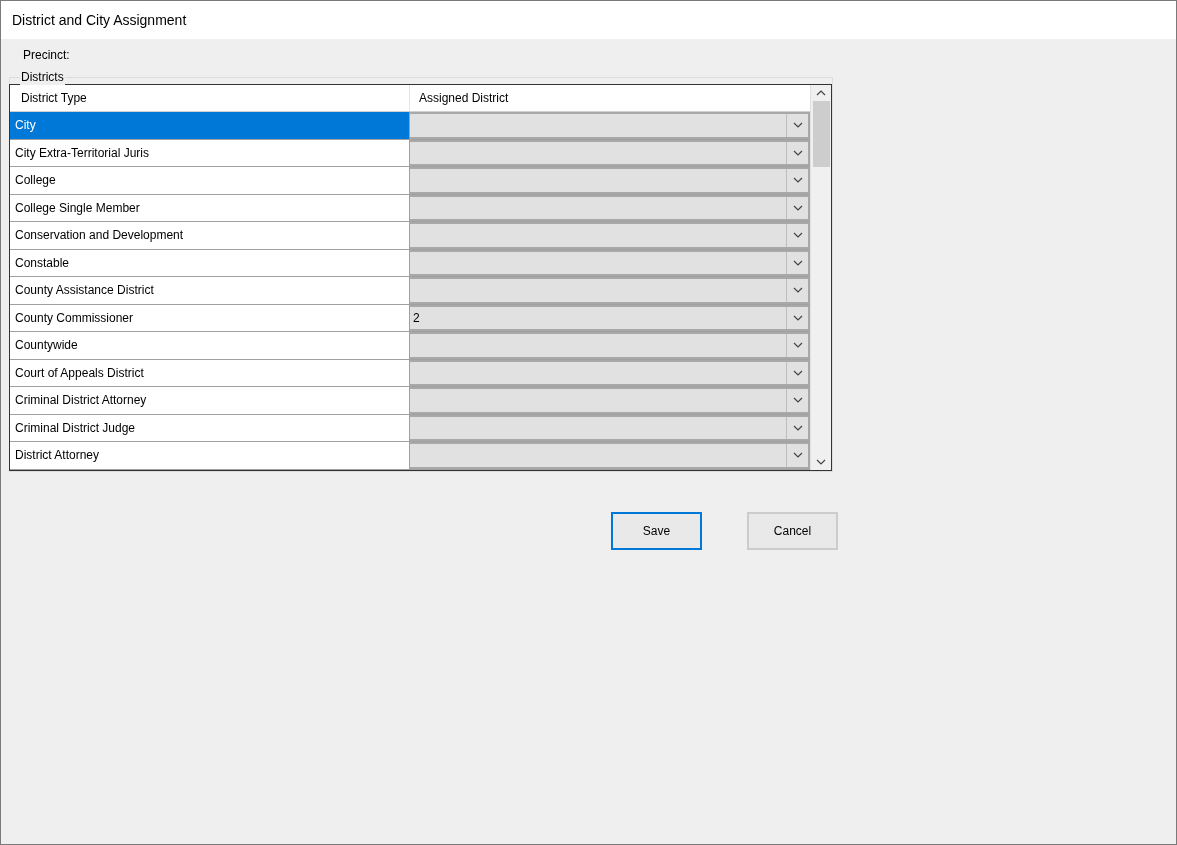 This screenshot has width=1177, height=845. Describe the element at coordinates (610, 98) in the screenshot. I see `column-header: Assigned District` at that location.